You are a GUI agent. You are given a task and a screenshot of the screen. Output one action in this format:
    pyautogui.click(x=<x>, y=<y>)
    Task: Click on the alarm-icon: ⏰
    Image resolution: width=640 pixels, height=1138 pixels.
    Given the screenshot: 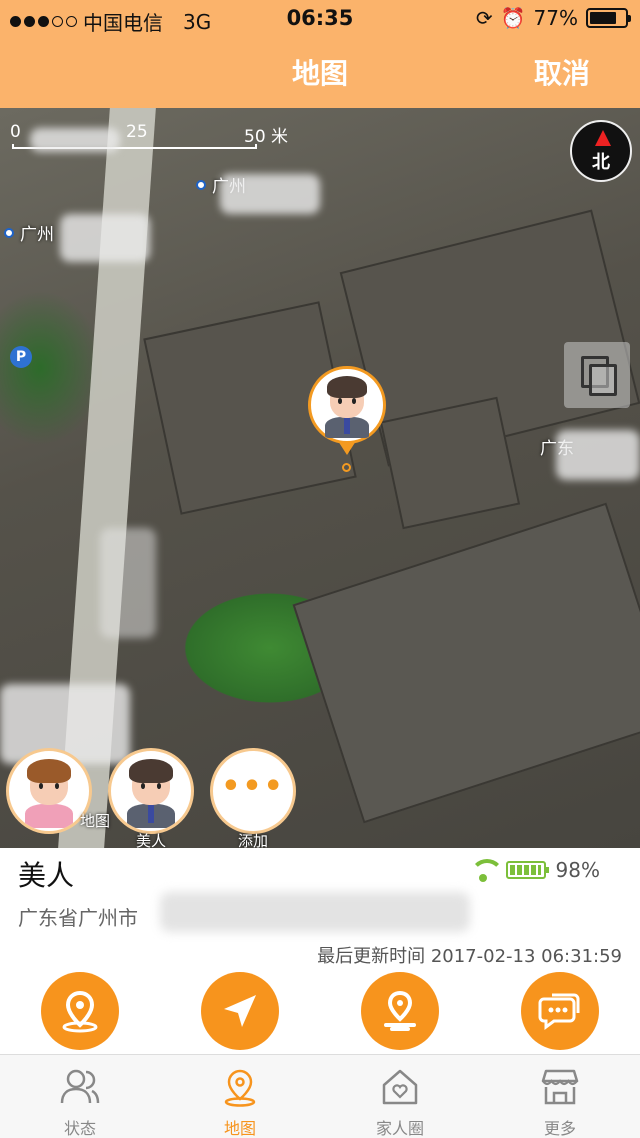 What is the action you would take?
    pyautogui.click(x=513, y=18)
    